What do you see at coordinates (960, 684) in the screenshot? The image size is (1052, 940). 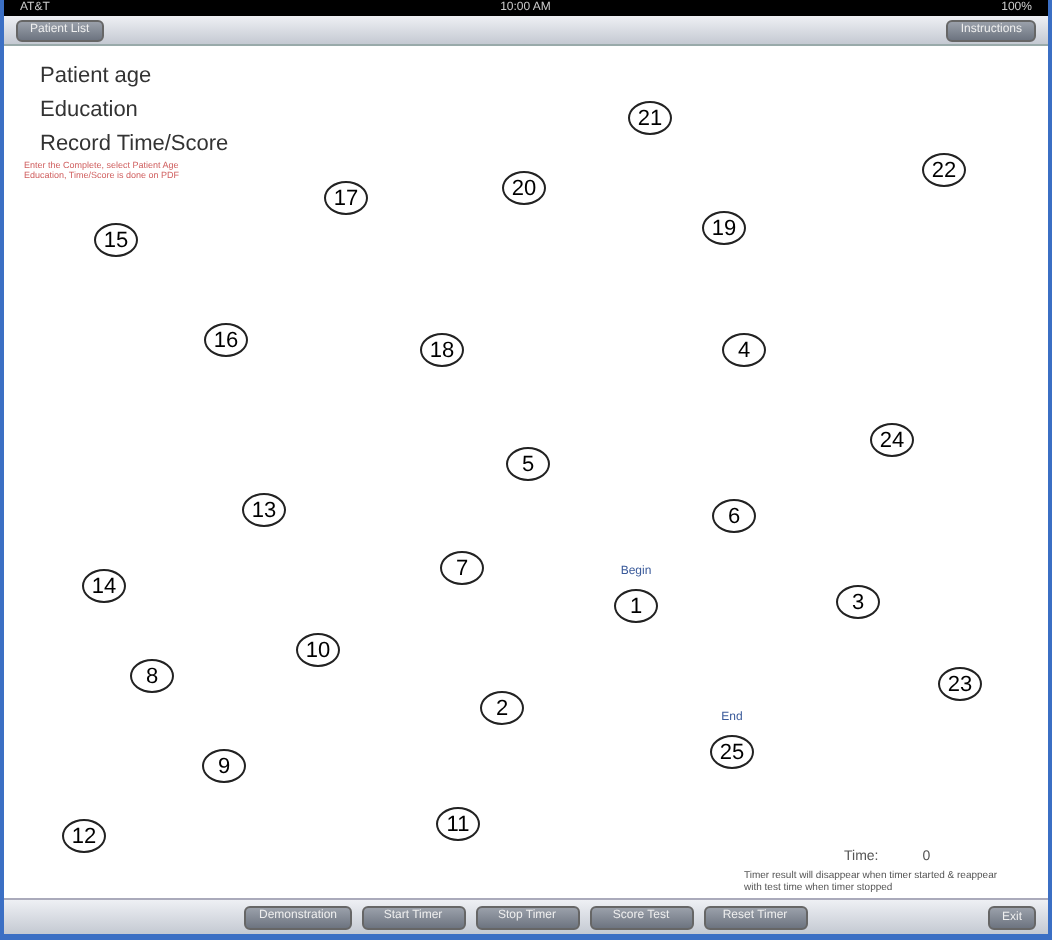 I see `number-node: 23` at bounding box center [960, 684].